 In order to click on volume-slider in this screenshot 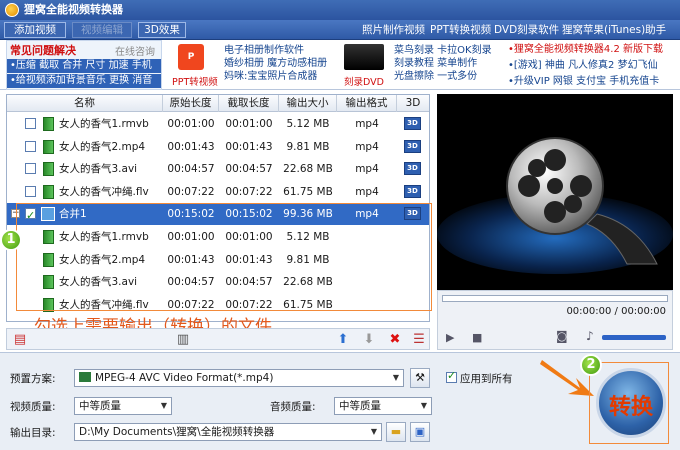, I will do `click(634, 337)`.